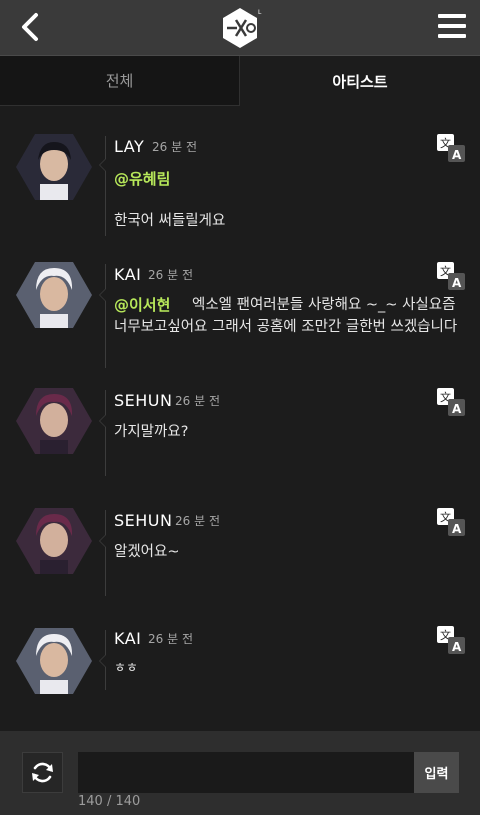 Image resolution: width=480 pixels, height=815 pixels. Describe the element at coordinates (240, 556) in the screenshot. I see `list-item: SEHUN 26 분 전 文 A 알겠어요~` at that location.